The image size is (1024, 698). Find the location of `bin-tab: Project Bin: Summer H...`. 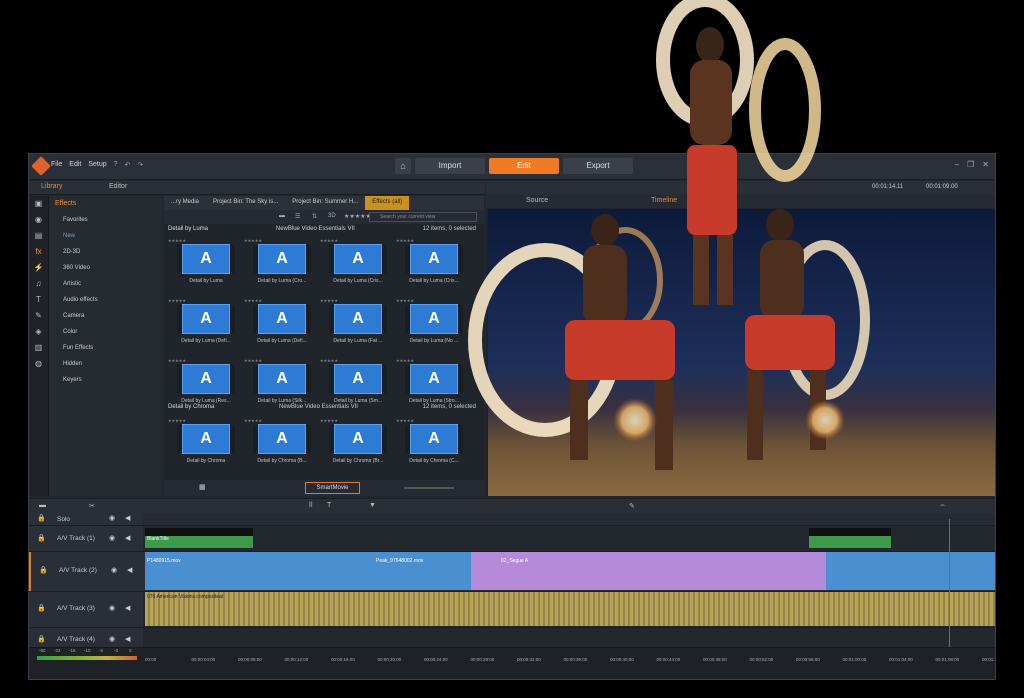

bin-tab: Project Bin: Summer H... is located at coordinates (325, 203).